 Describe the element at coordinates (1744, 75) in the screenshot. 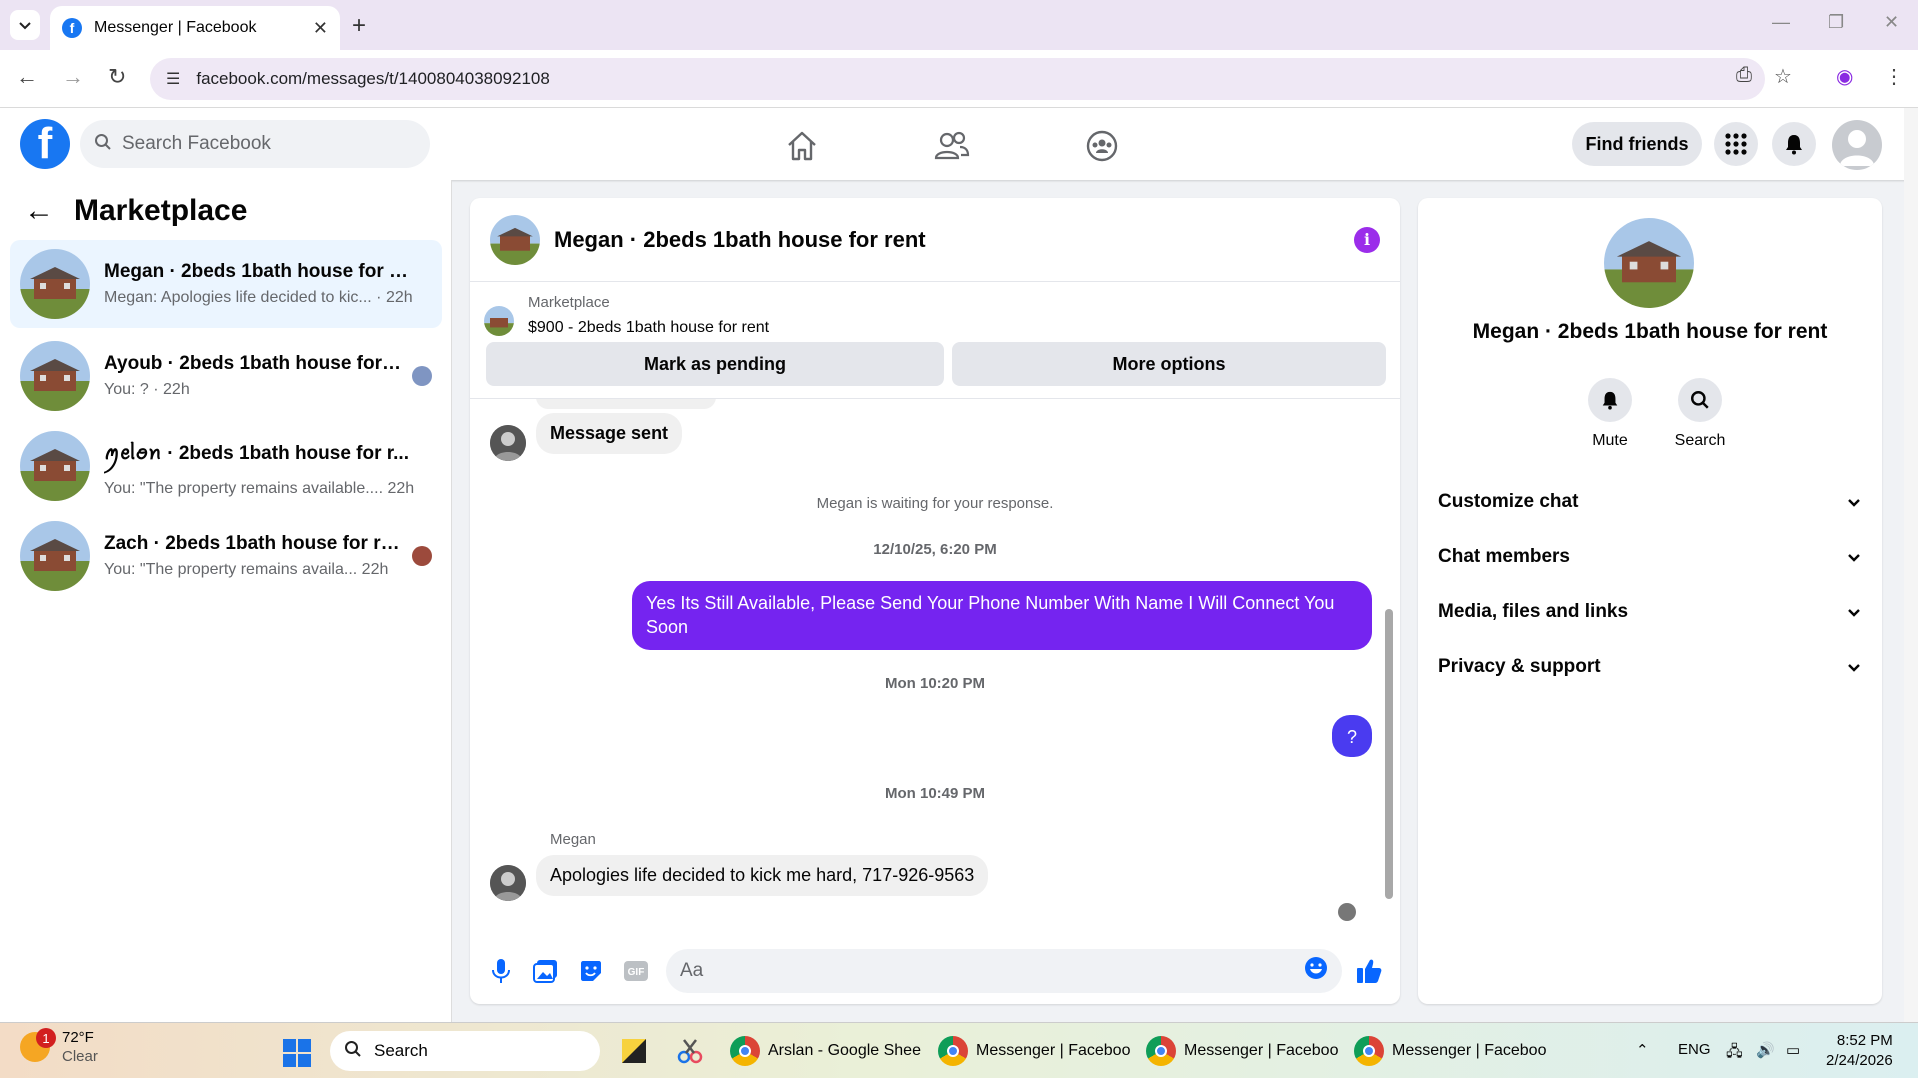

I see `install-app-icon: ⎙` at that location.